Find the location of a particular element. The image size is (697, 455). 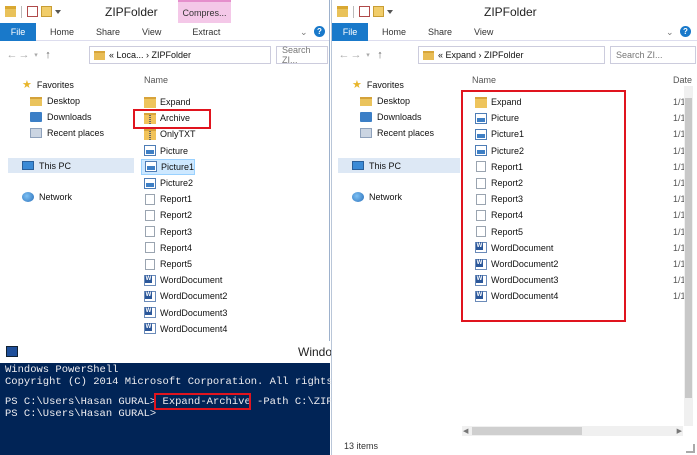

highlight-box-archive is located at coordinates (172, 119).